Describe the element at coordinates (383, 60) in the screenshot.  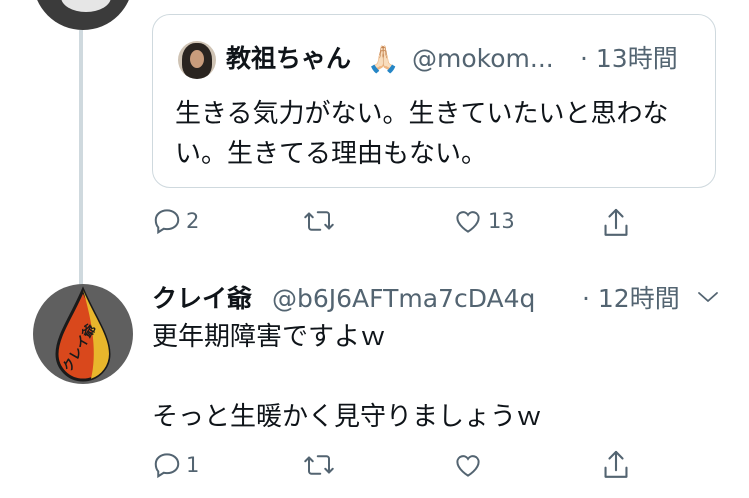
I see `folded-hands-emoji: 🙏🏻` at that location.